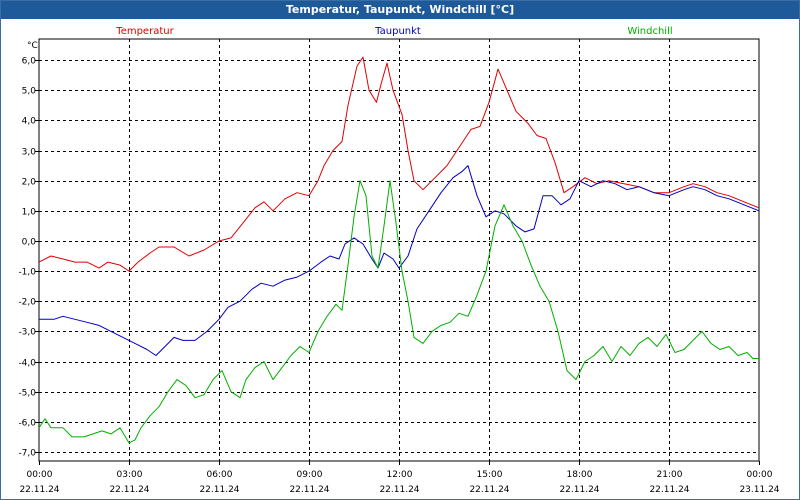 The width and height of the screenshot is (800, 500). I want to click on y-tick-label: 1,0, so click(29, 213).